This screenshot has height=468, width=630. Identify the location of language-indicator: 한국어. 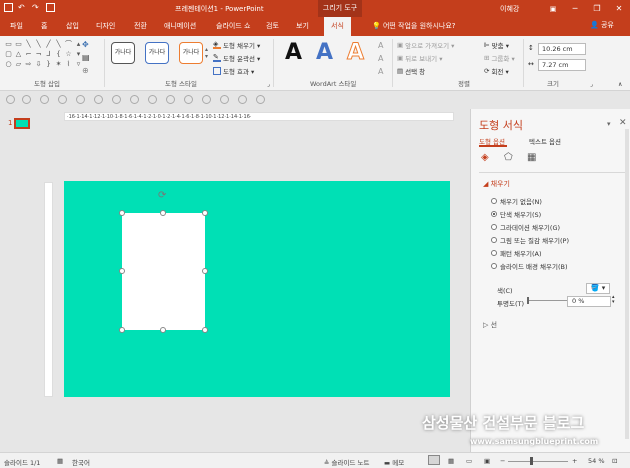
(81, 462).